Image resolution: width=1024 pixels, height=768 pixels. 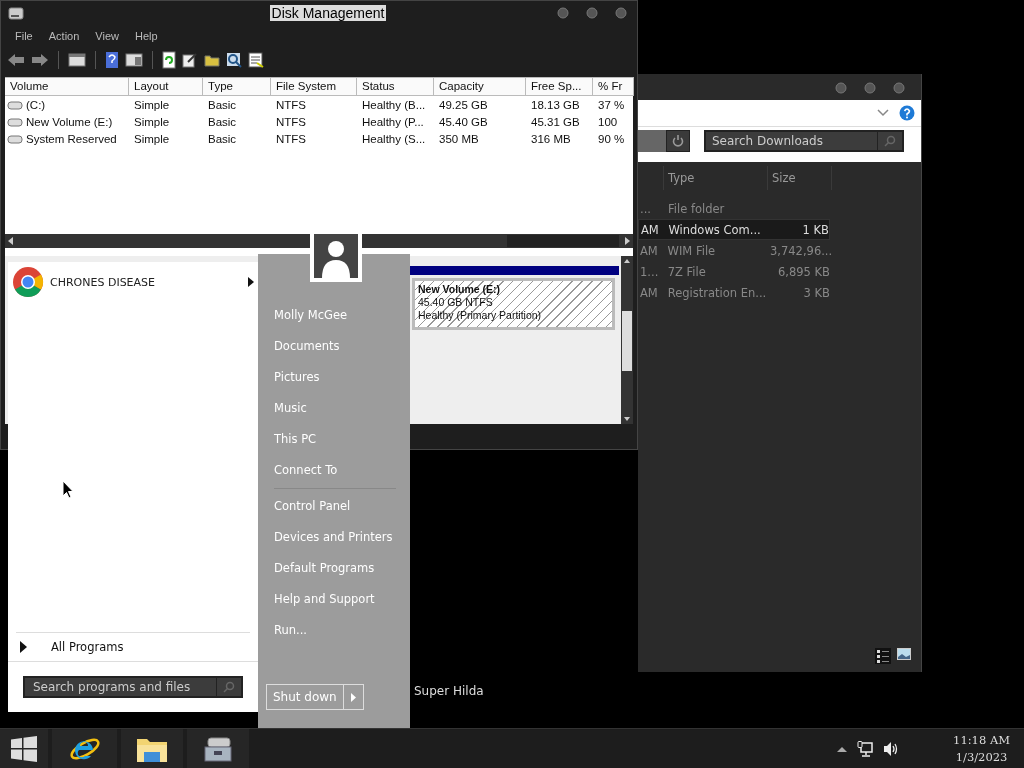 I want to click on column-header: Status, so click(x=395, y=86).